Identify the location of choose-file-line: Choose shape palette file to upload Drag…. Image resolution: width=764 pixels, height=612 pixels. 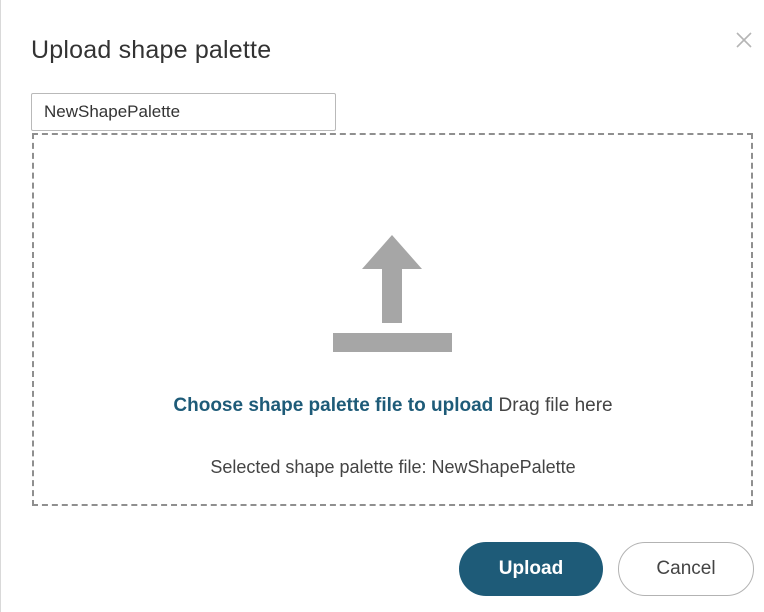
(382, 406).